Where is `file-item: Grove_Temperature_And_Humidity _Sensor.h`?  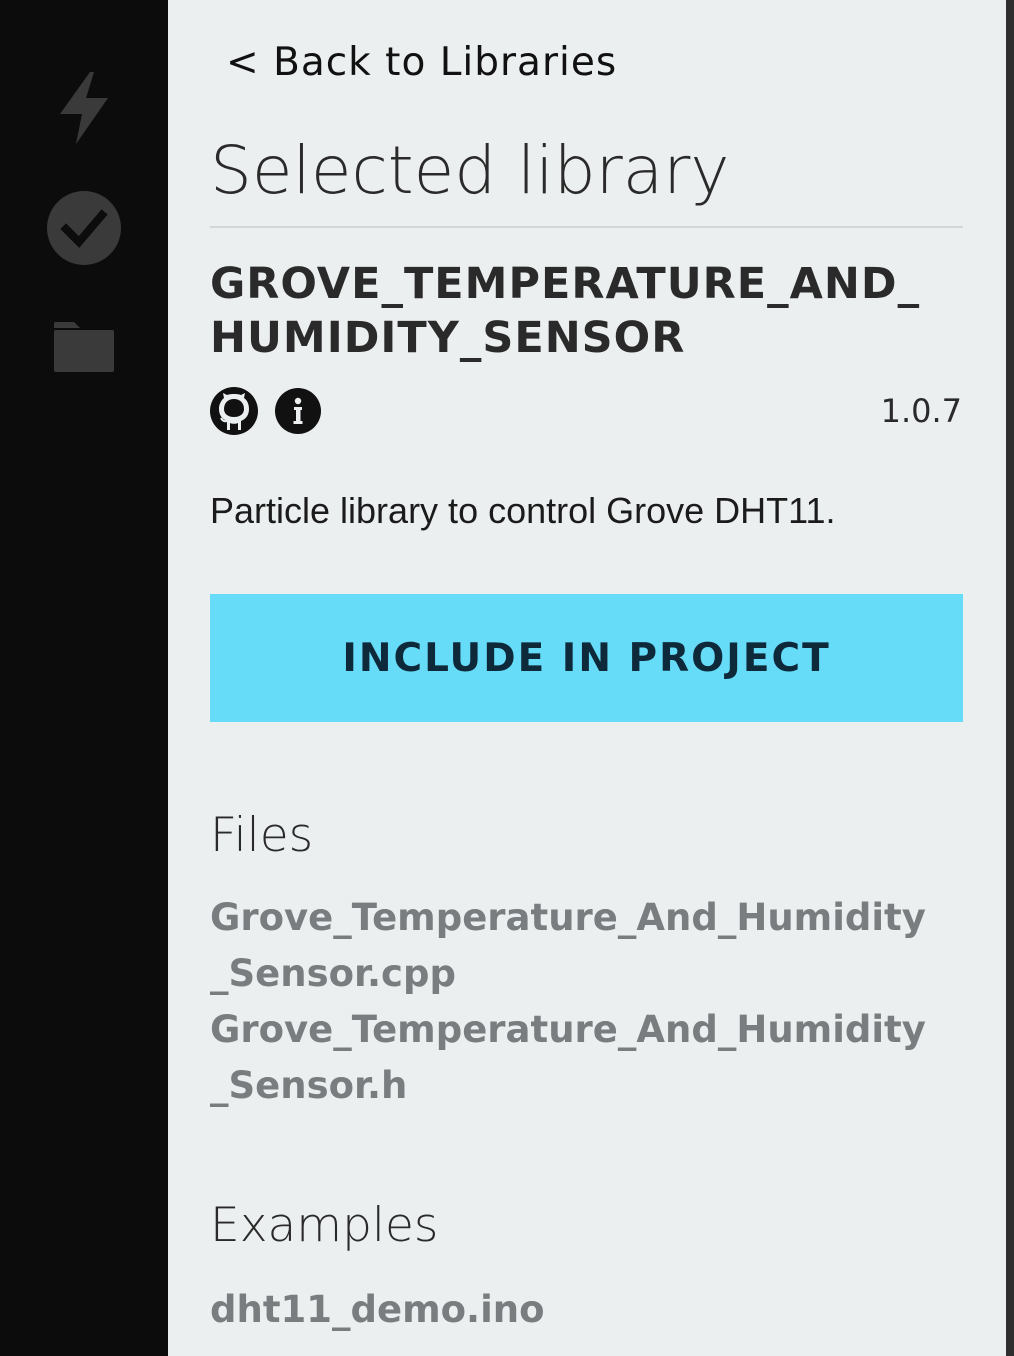
file-item: Grove_Temperature_And_Humidity _Sensor.h is located at coordinates (600, 1058).